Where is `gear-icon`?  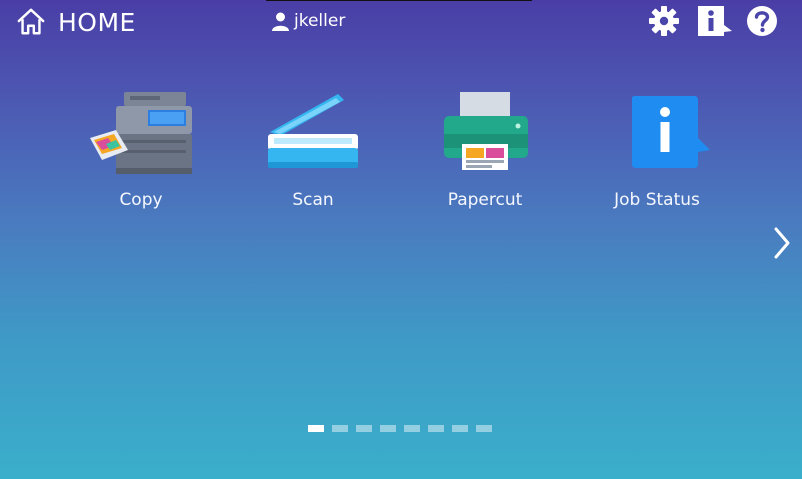
gear-icon is located at coordinates (664, 21).